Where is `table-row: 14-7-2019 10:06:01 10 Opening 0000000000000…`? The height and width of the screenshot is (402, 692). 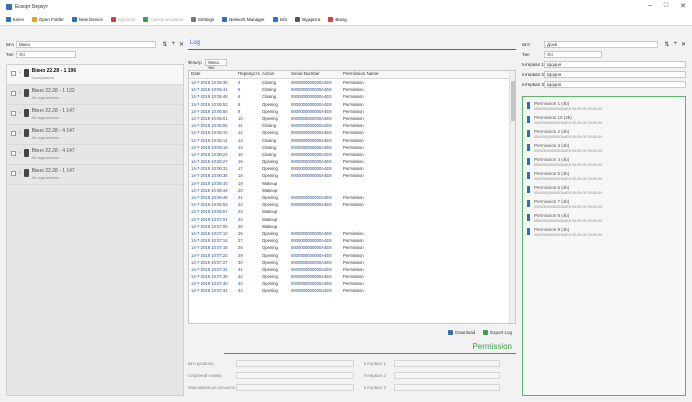 table-row: 14-7-2019 10:06:01 10 Opening 0000000000000… is located at coordinates (352, 118).